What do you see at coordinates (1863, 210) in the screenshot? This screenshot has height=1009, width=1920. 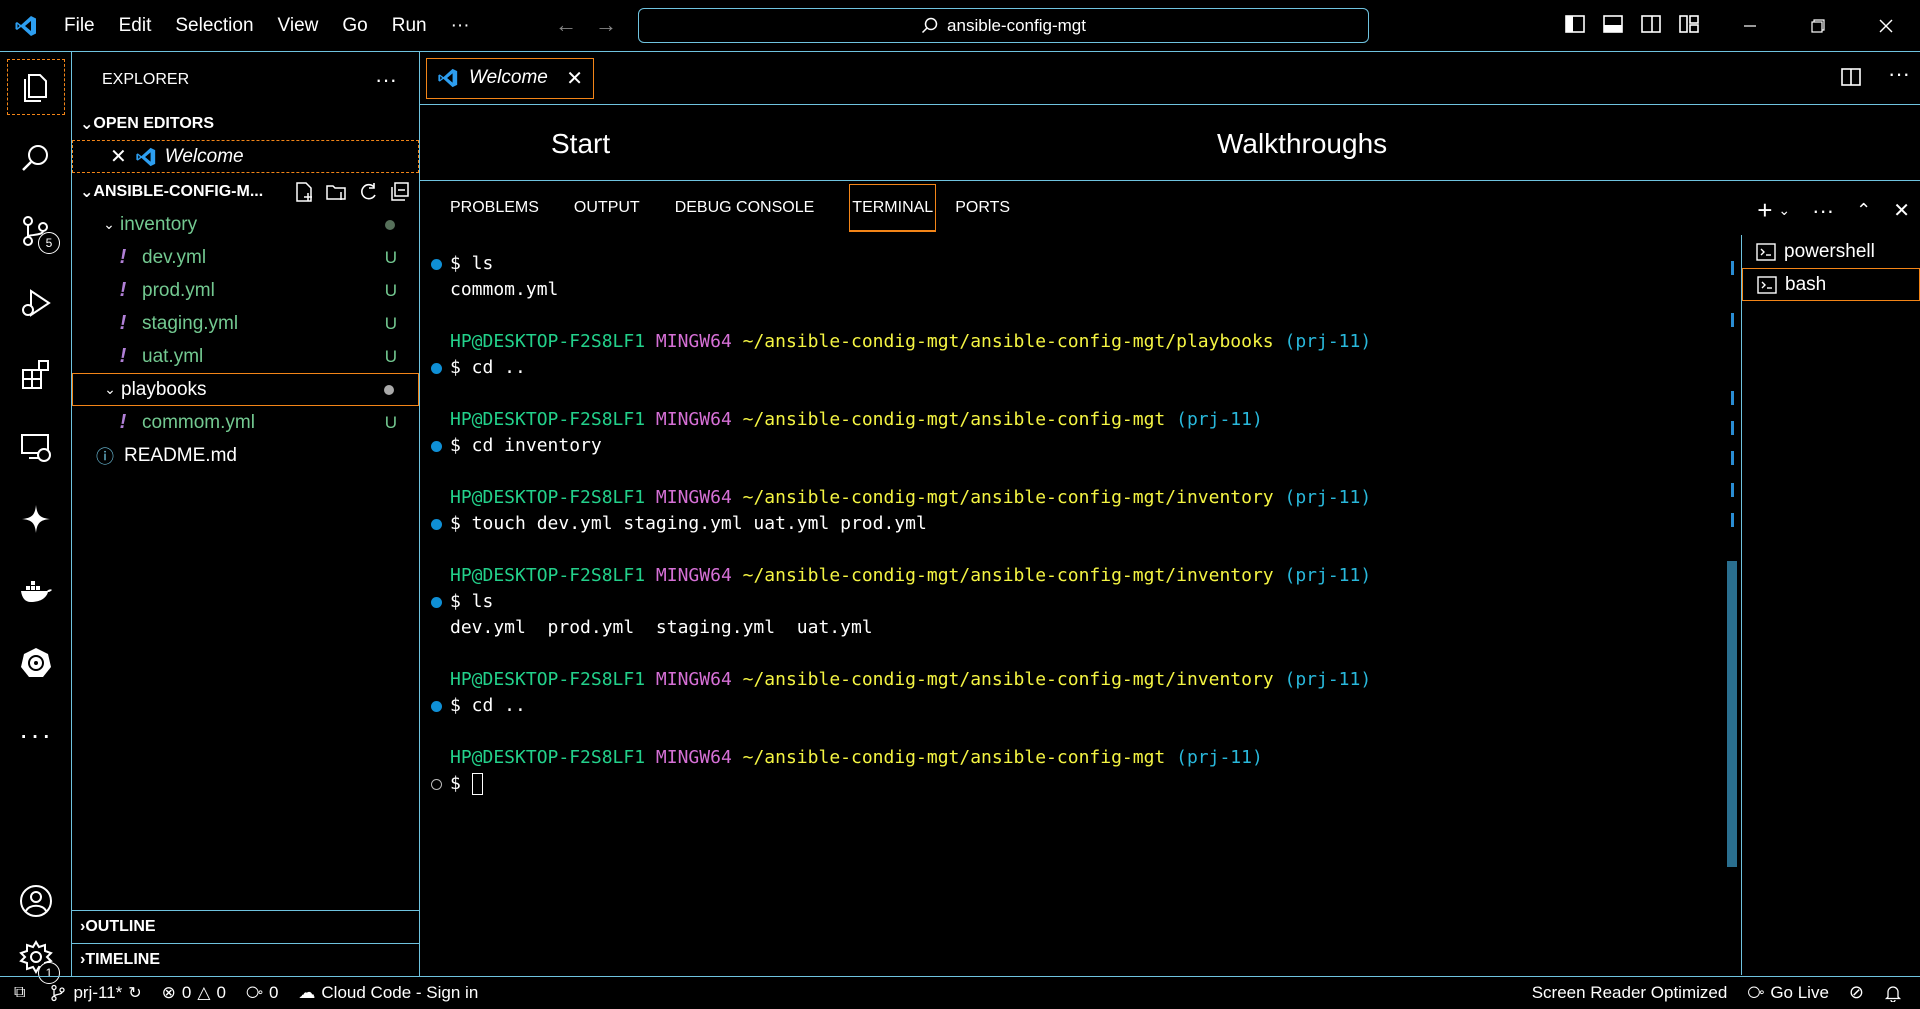 I see `maximize-panel-icon: ⌃` at bounding box center [1863, 210].